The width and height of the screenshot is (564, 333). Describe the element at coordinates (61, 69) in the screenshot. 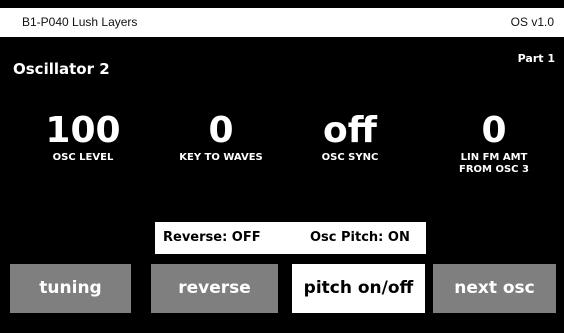

I see `page-title: Oscillator 2` at that location.